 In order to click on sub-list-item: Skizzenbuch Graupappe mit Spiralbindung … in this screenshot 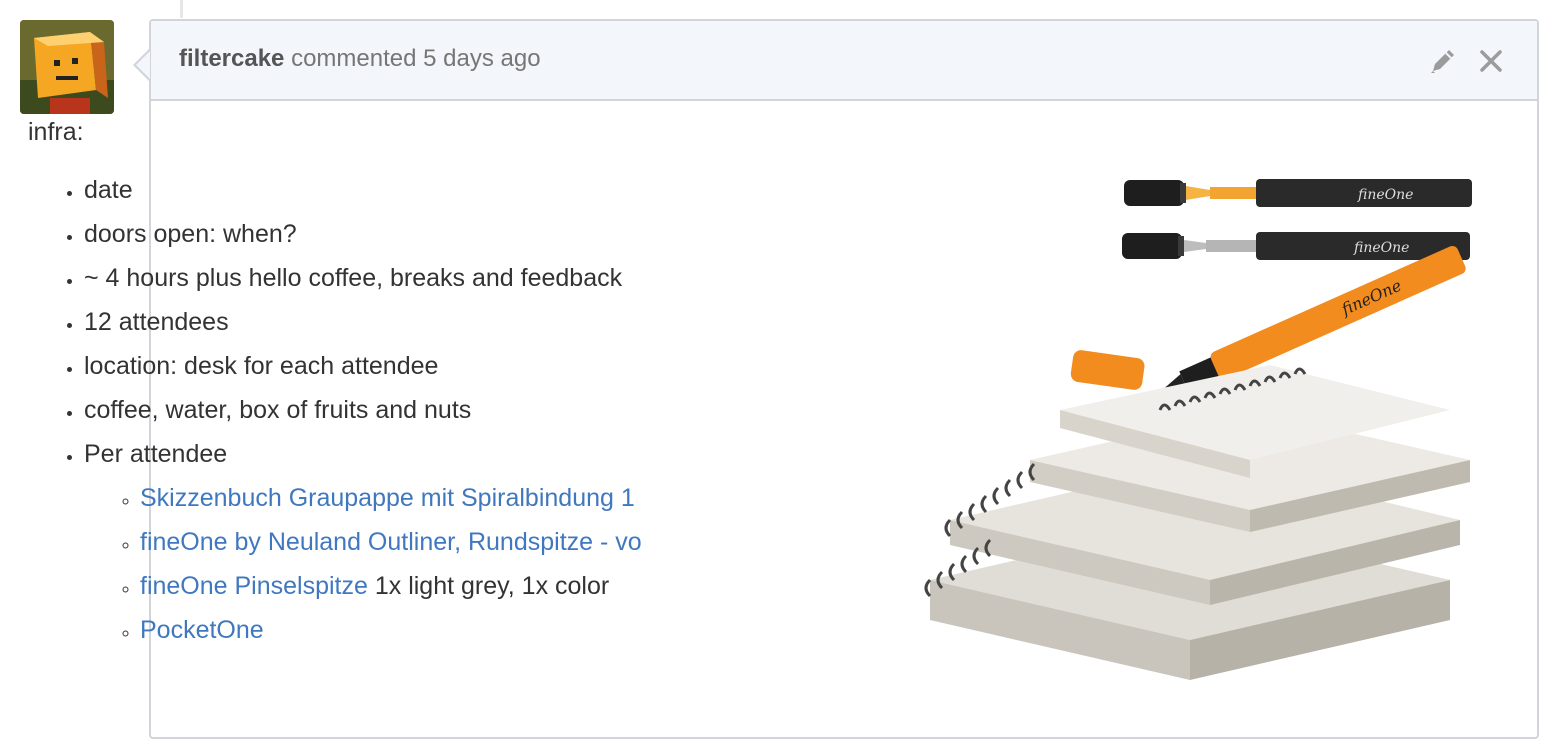, I will do `click(391, 498)`.